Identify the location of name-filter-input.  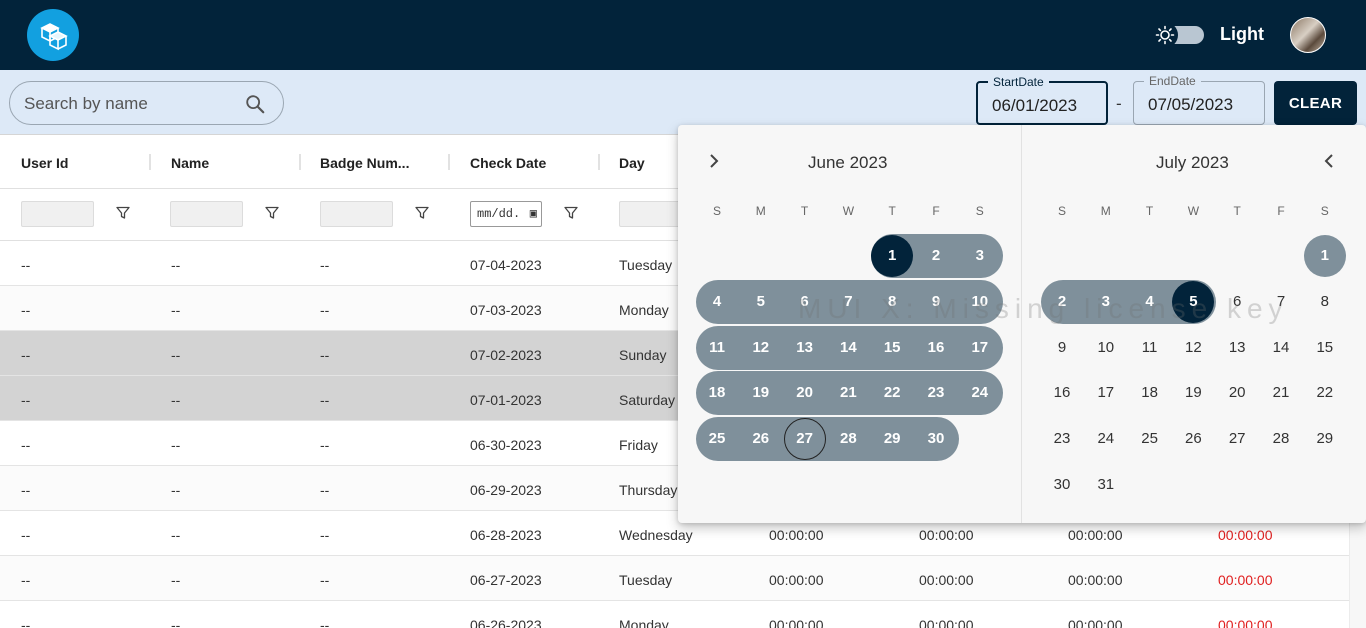
(206, 214).